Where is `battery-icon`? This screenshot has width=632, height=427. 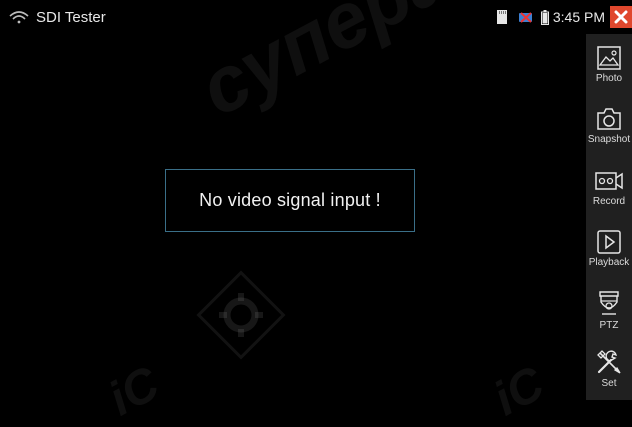
battery-icon is located at coordinates (544, 17).